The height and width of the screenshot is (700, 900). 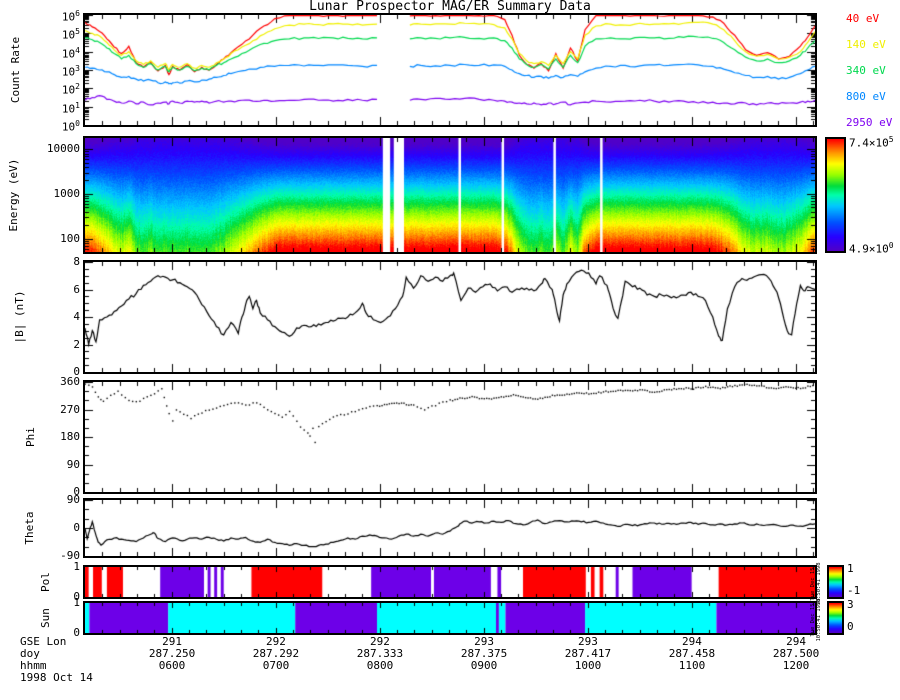 I want to click on count-rate-canvas, so click(x=450, y=70).